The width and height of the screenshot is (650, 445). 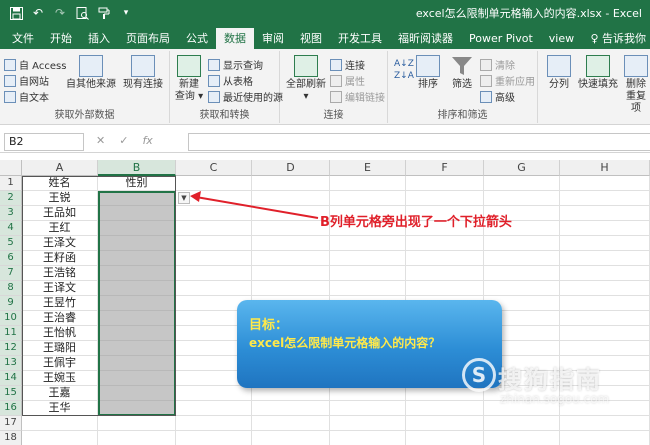 I want to click on callout-title: 目标：, so click(x=269, y=325).